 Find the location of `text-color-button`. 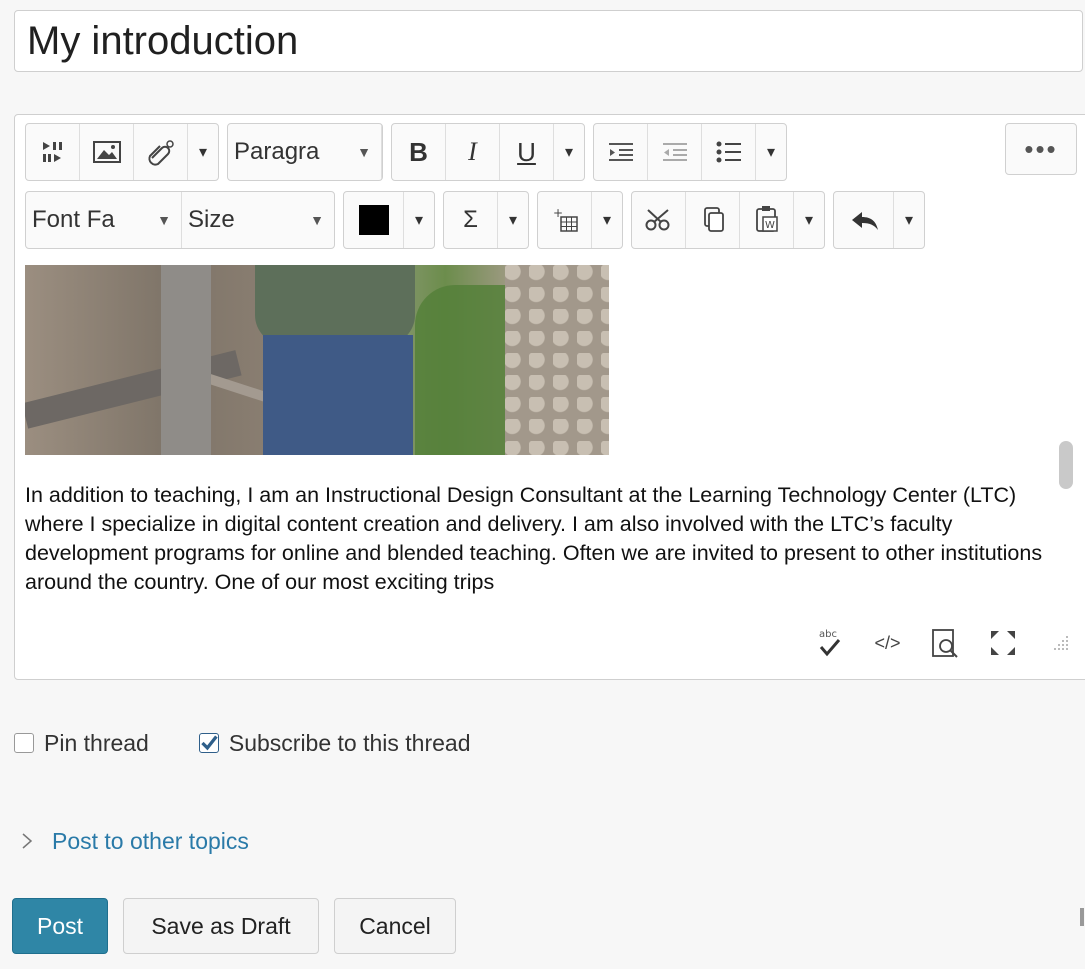

text-color-button is located at coordinates (374, 220).